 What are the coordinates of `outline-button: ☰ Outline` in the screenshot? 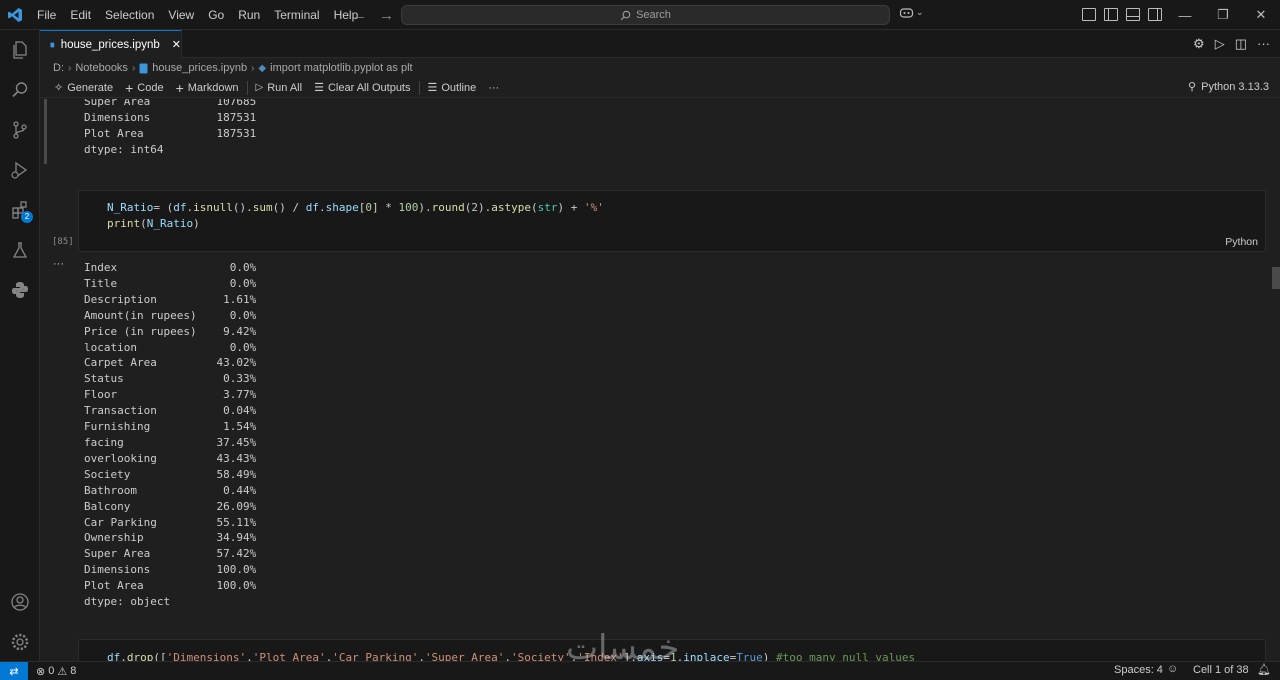 It's located at (452, 88).